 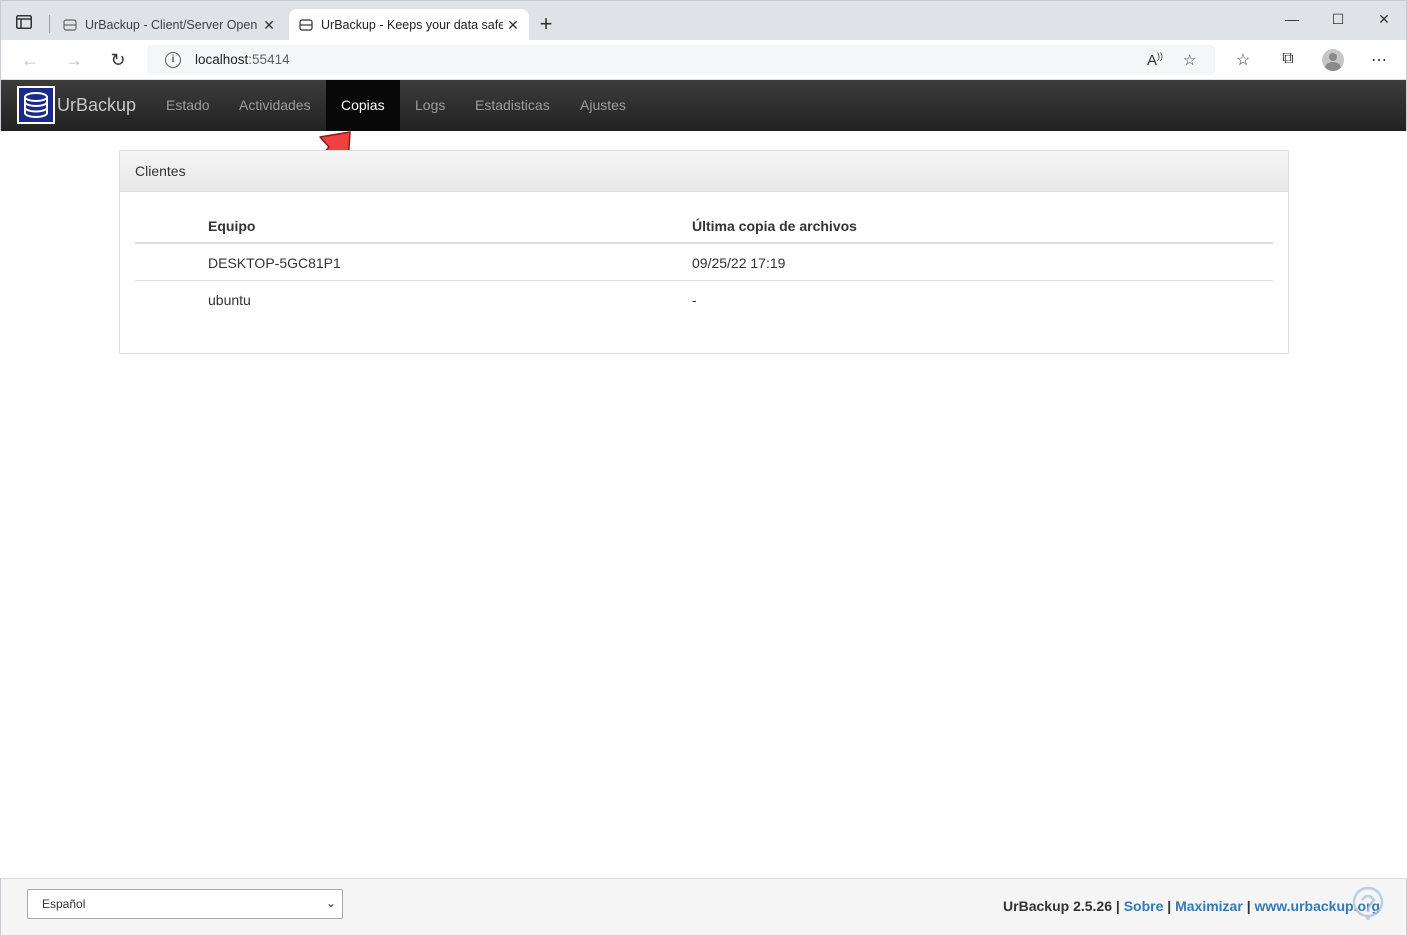 What do you see at coordinates (774, 226) in the screenshot?
I see `column-header-ultima-copia: Última copia de archivos` at bounding box center [774, 226].